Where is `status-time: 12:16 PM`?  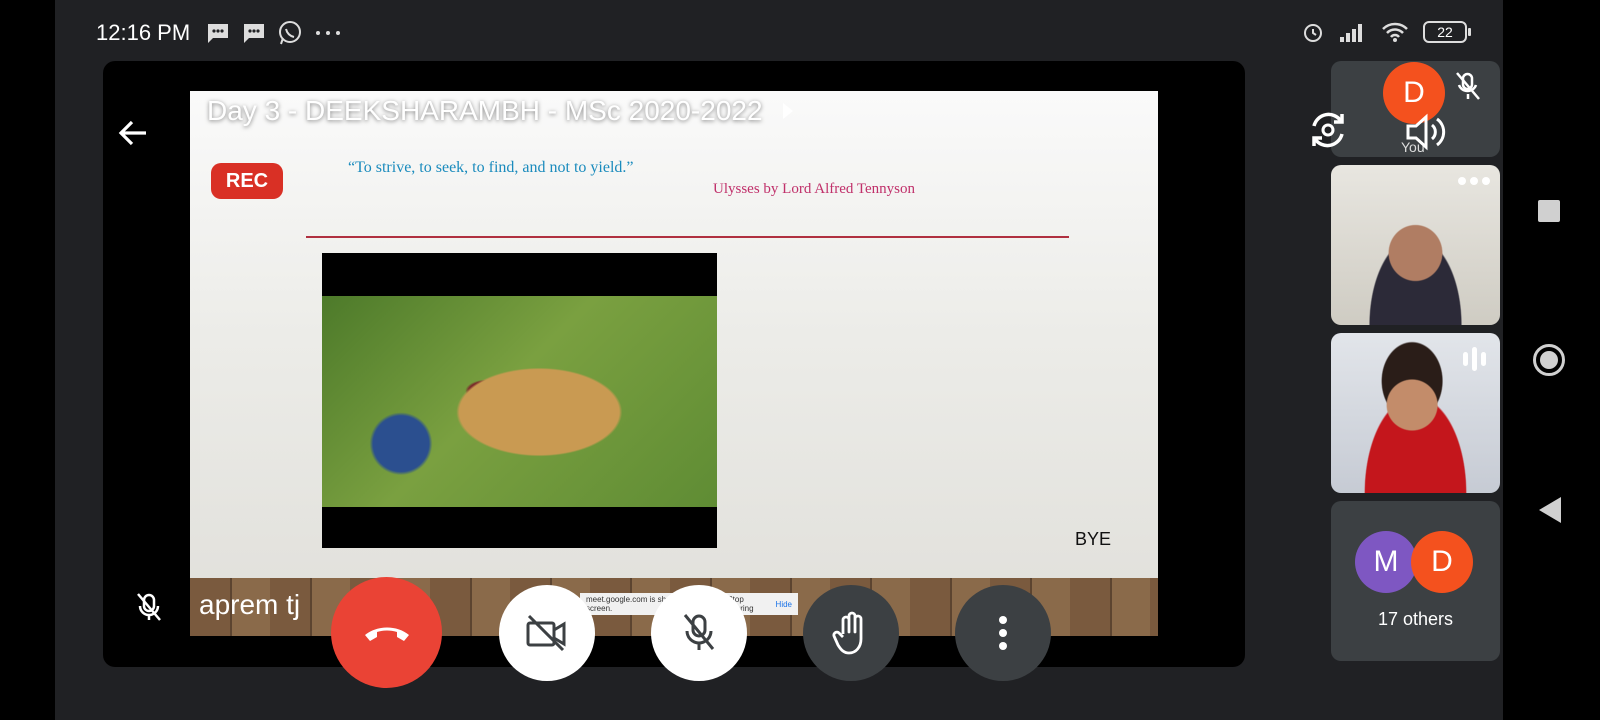
status-time: 12:16 PM is located at coordinates (143, 32).